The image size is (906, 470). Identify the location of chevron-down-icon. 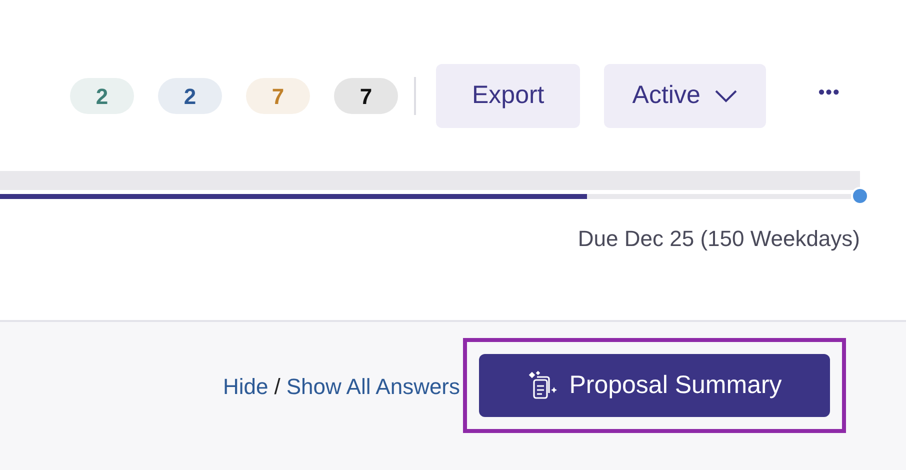
(726, 96).